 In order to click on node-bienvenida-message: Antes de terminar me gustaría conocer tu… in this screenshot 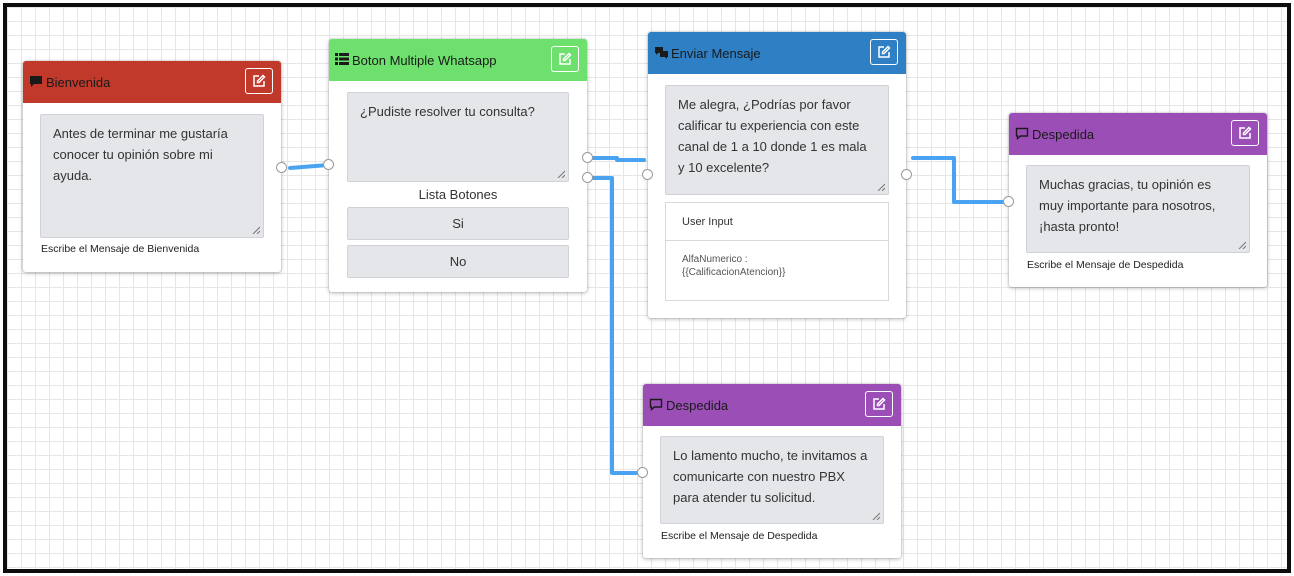, I will do `click(152, 176)`.